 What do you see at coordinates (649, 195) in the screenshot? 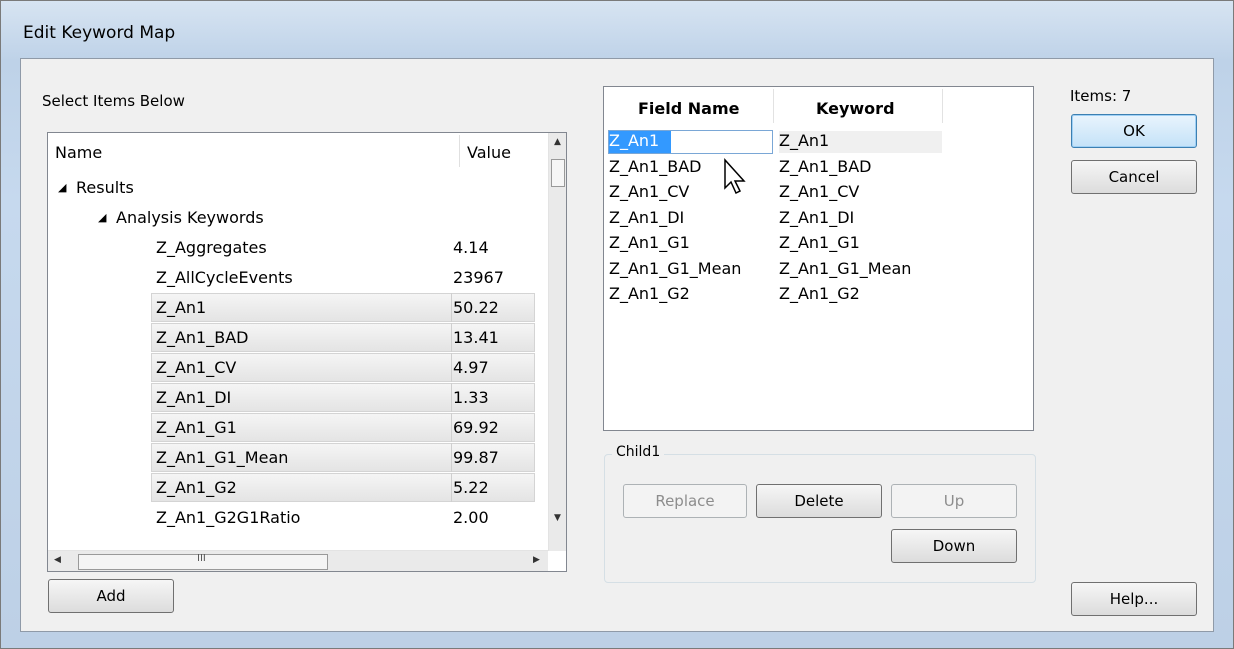
I see `map-row-field: Z_An1_CV` at bounding box center [649, 195].